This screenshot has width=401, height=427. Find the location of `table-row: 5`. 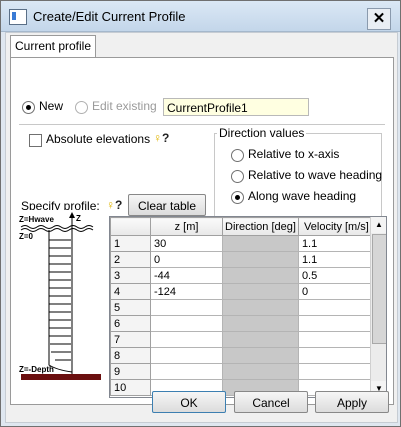

table-row: 5 is located at coordinates (242, 307).